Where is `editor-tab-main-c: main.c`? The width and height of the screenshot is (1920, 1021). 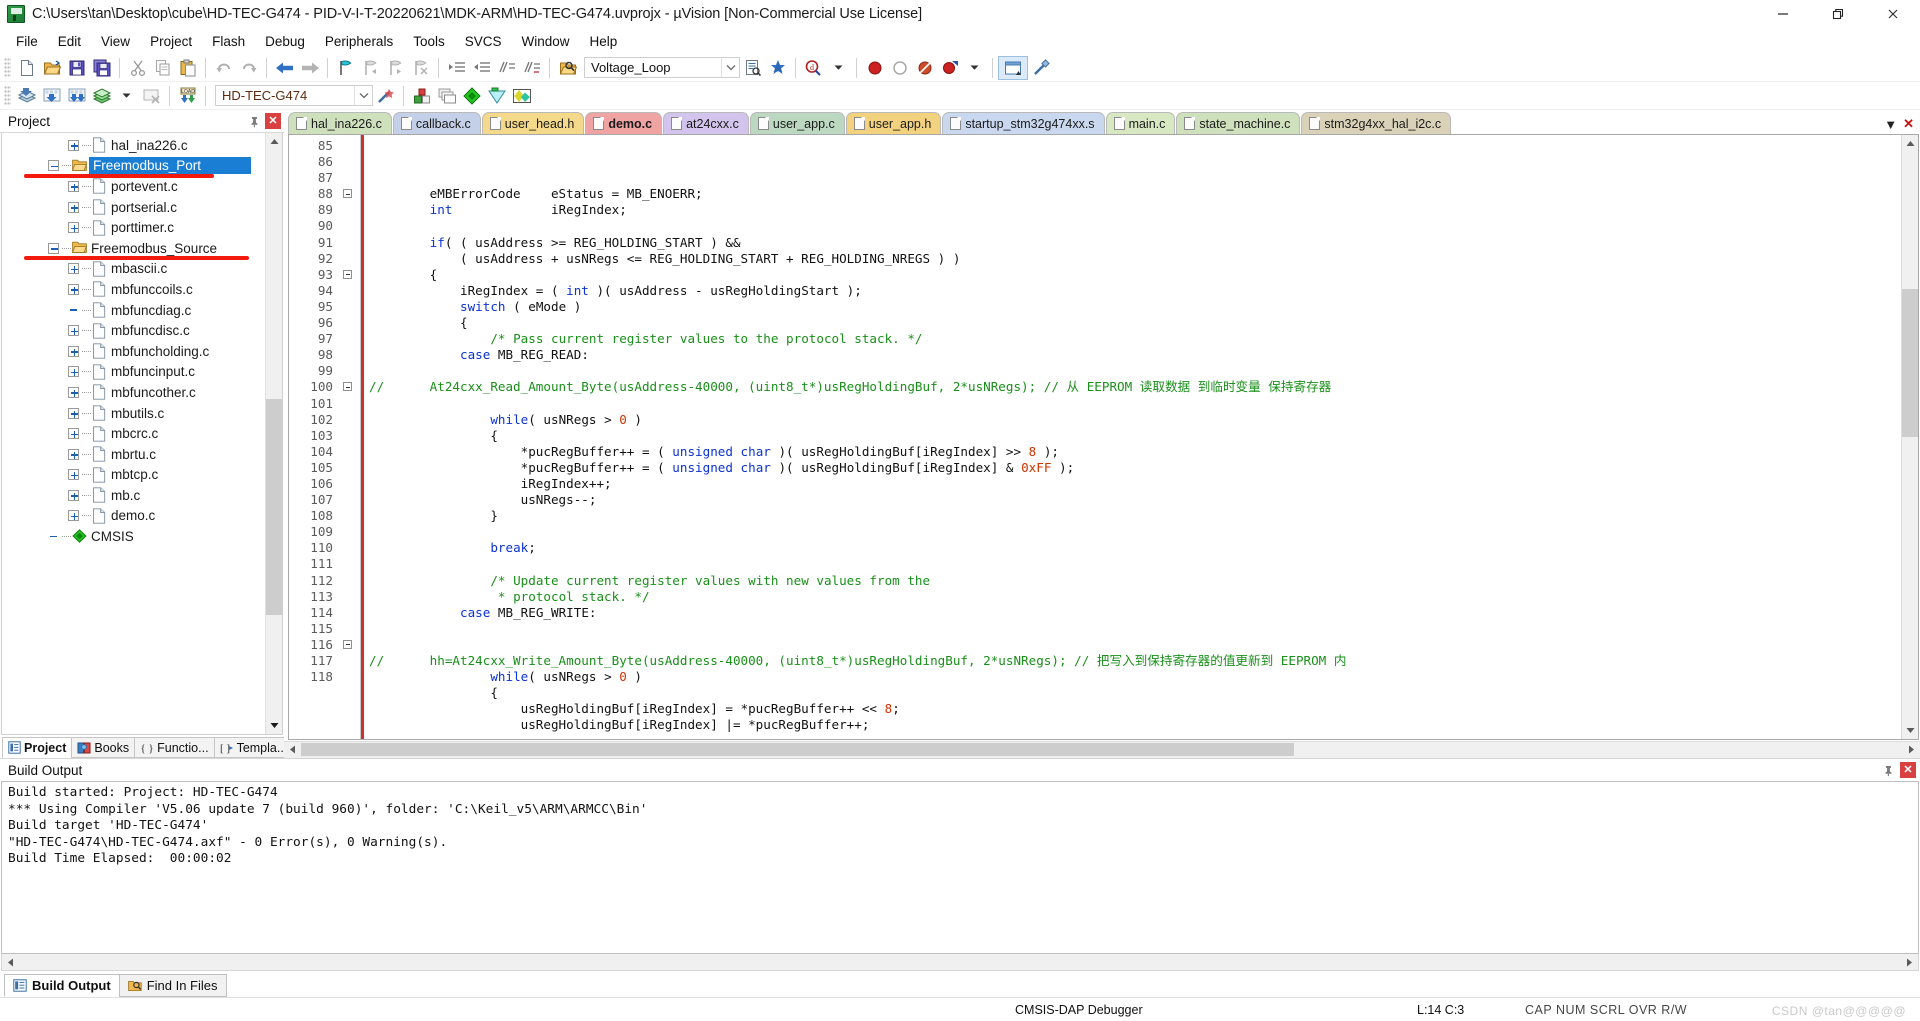 editor-tab-main-c: main.c is located at coordinates (1140, 123).